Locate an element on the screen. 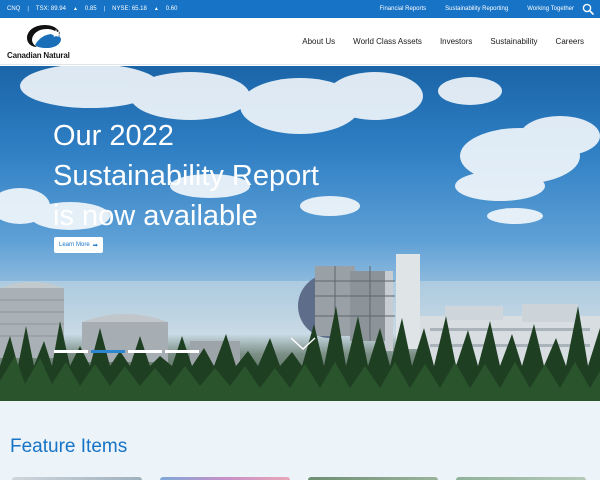 This screenshot has height=480, width=600. hero-title-line: Our 2022 is located at coordinates (113, 136).